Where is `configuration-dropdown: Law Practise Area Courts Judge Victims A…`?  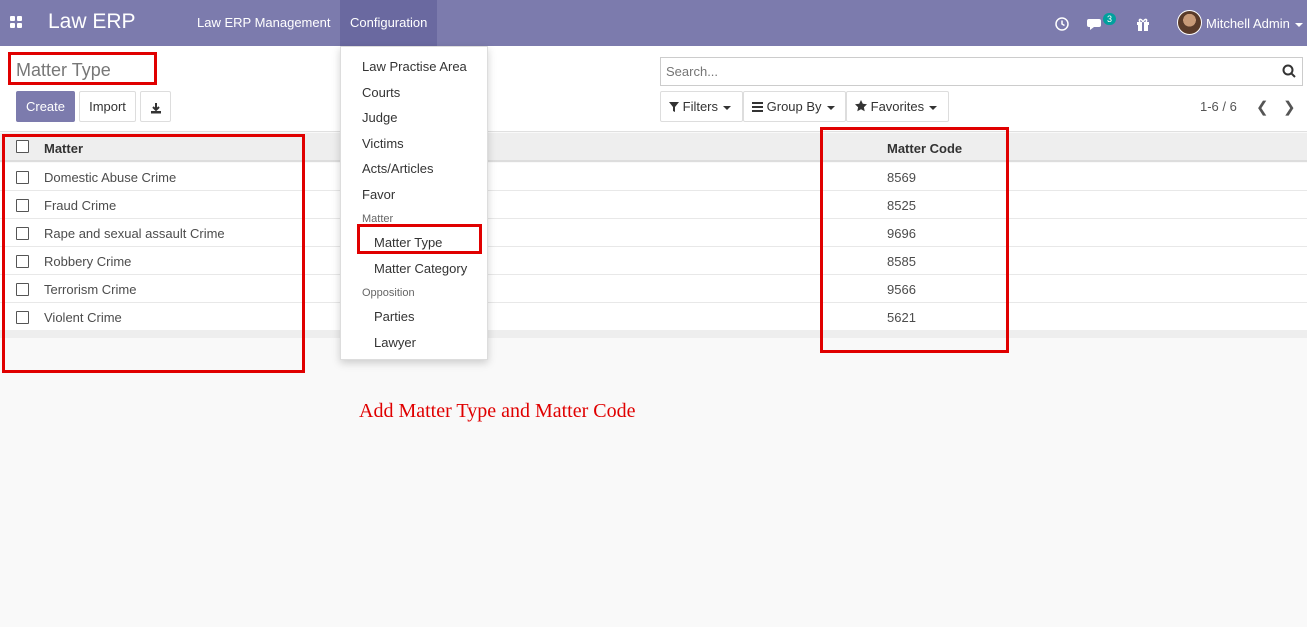
configuration-dropdown: Law Practise Area Courts Judge Victims A… is located at coordinates (414, 203).